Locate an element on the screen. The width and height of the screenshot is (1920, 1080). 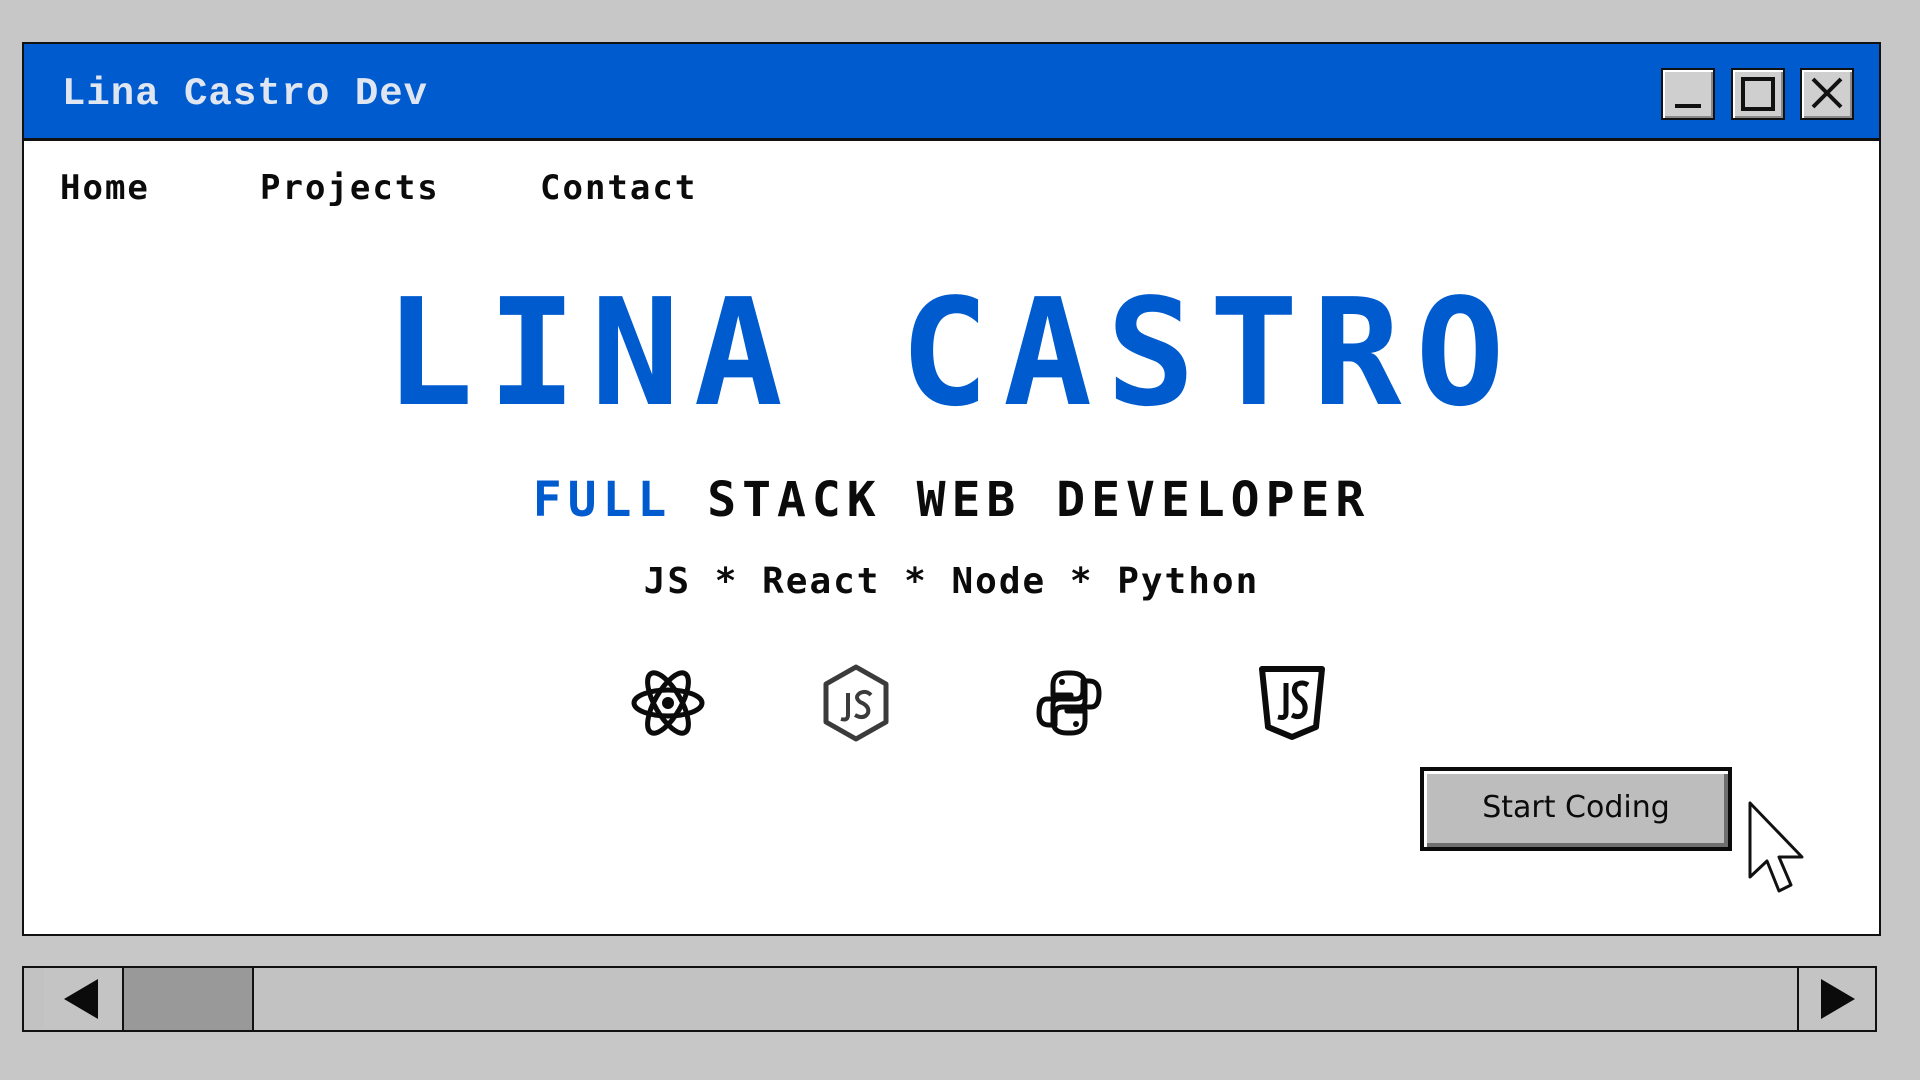
scroll-left-button is located at coordinates (84, 999).